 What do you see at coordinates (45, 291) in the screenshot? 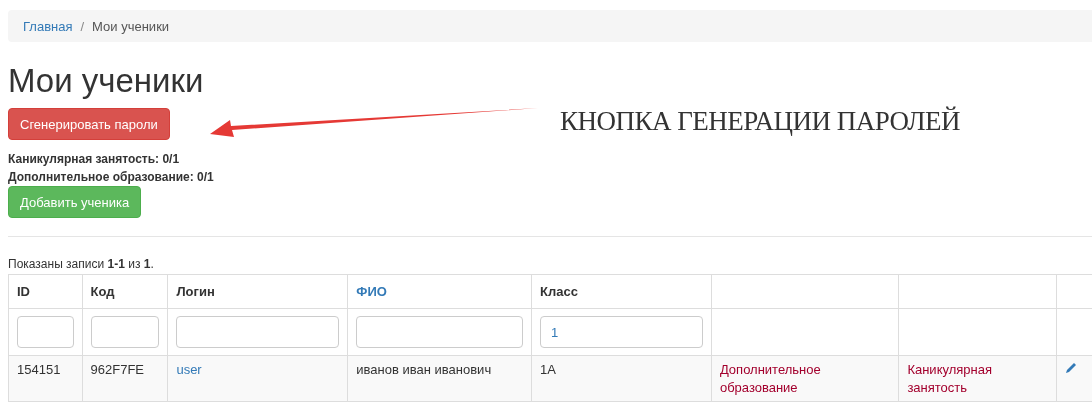
I see `column-header: ID` at bounding box center [45, 291].